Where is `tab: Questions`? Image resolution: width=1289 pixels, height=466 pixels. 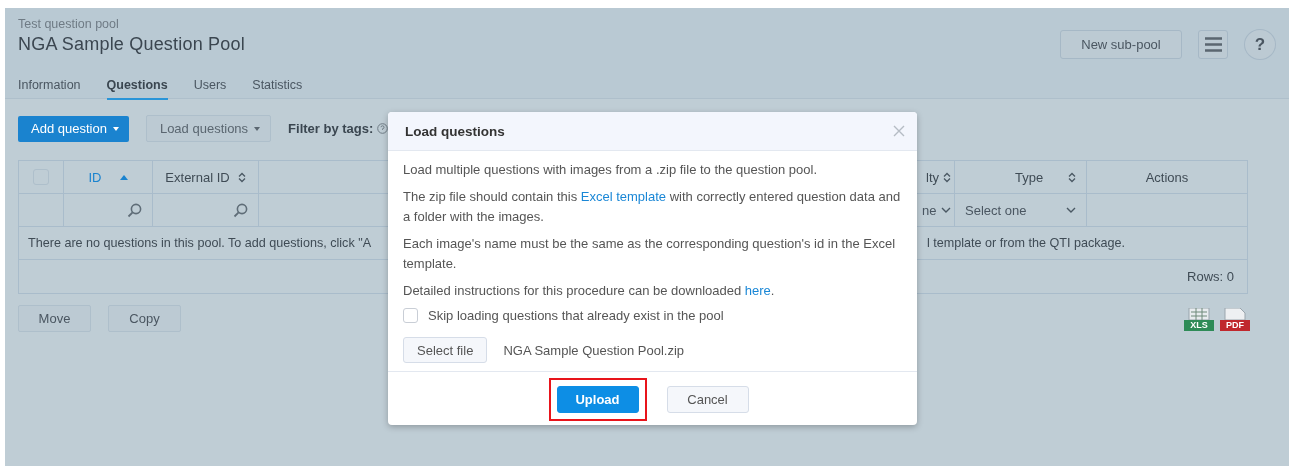
tab: Questions is located at coordinates (137, 89).